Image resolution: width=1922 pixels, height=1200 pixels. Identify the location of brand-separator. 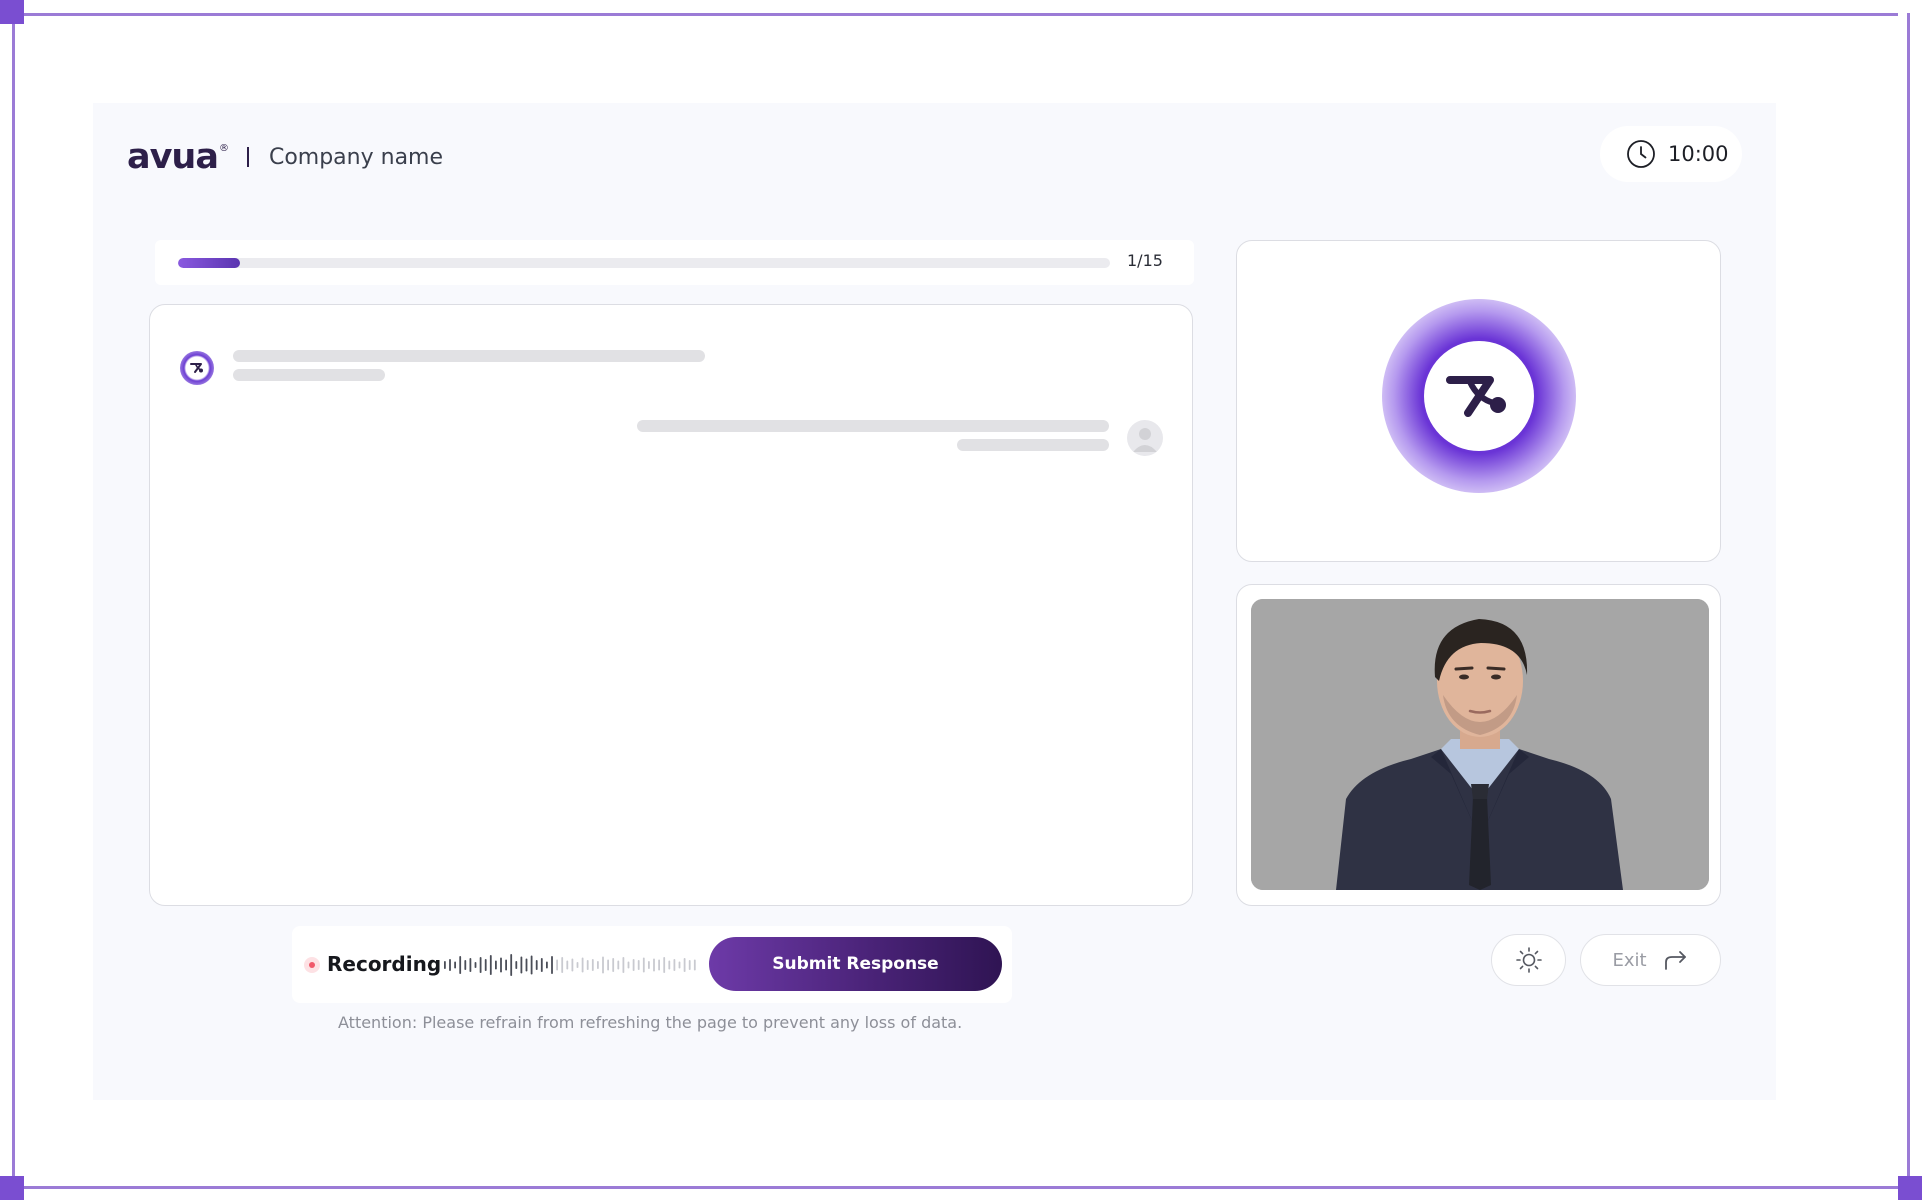
(247, 157).